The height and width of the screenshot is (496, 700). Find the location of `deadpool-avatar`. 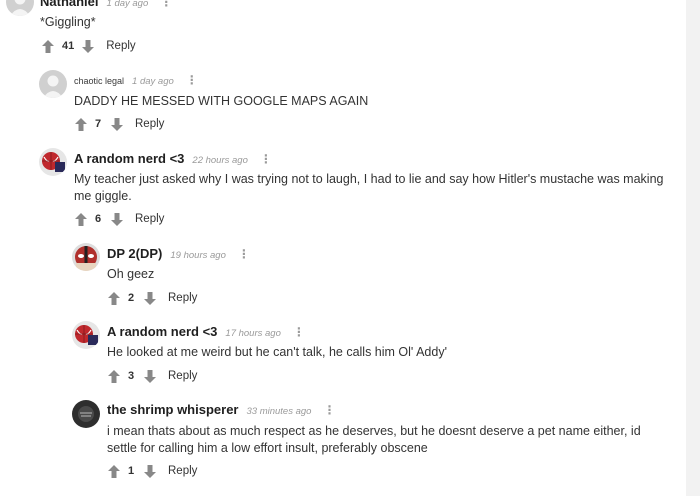

deadpool-avatar is located at coordinates (86, 257).